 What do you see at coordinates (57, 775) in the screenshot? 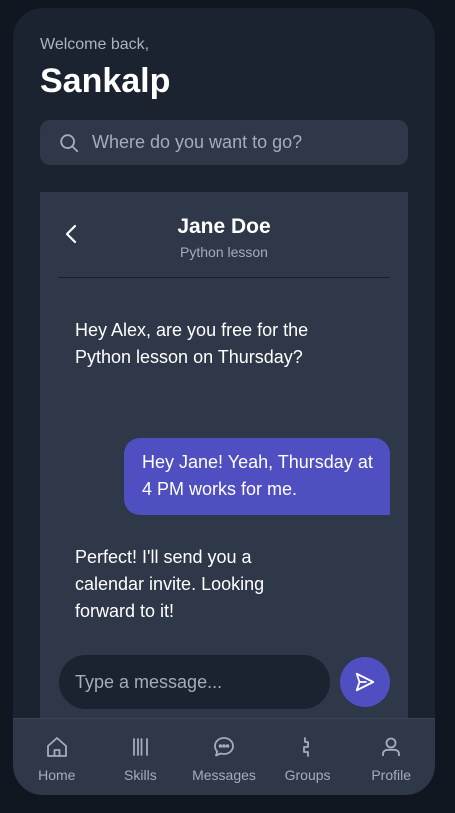
I see `nav-label-home: Home` at bounding box center [57, 775].